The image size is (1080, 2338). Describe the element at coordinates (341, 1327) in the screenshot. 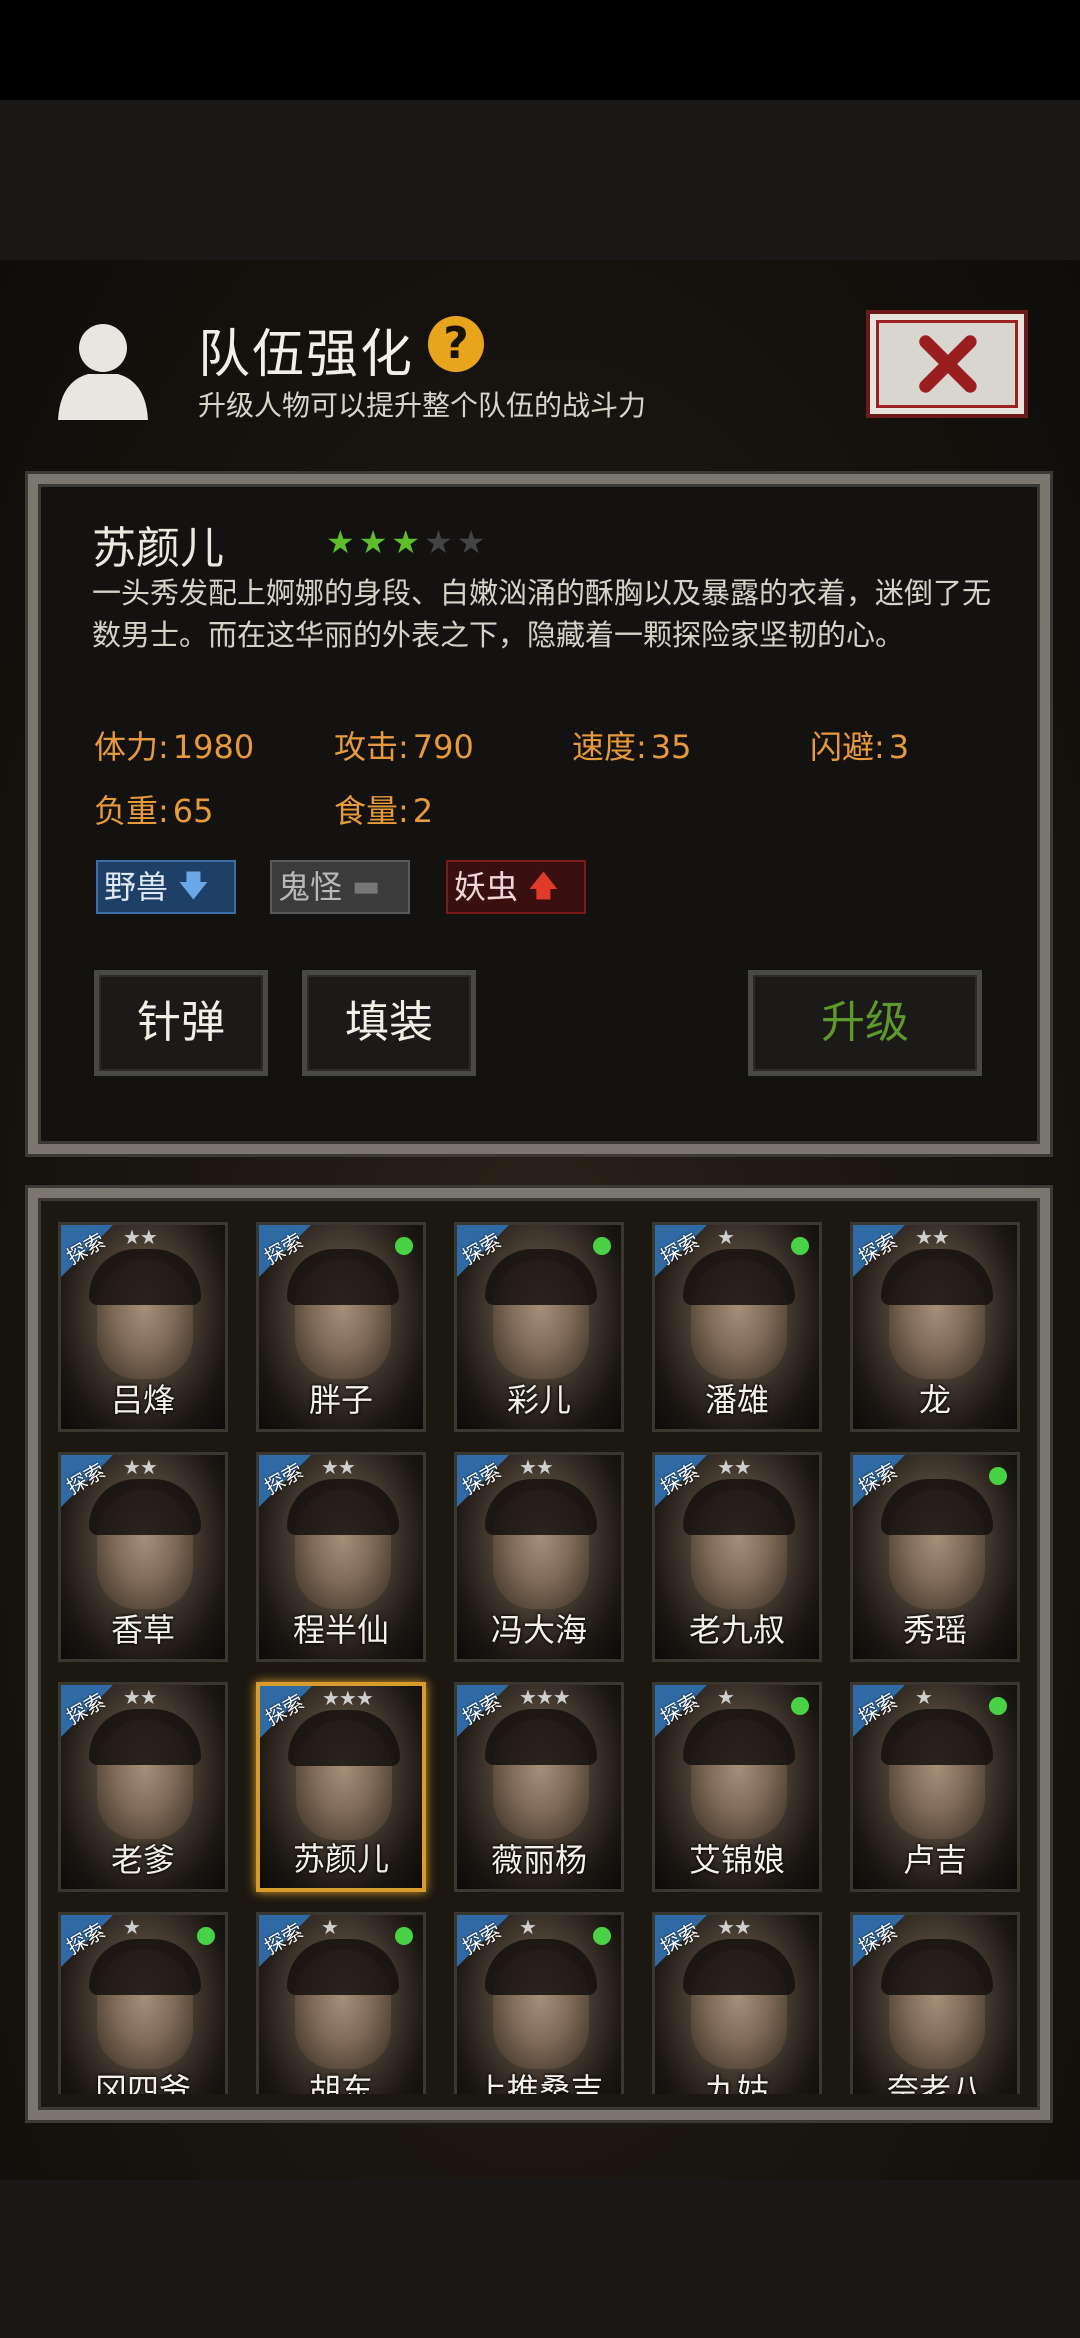

I see `character-card: 探索 胖子` at that location.